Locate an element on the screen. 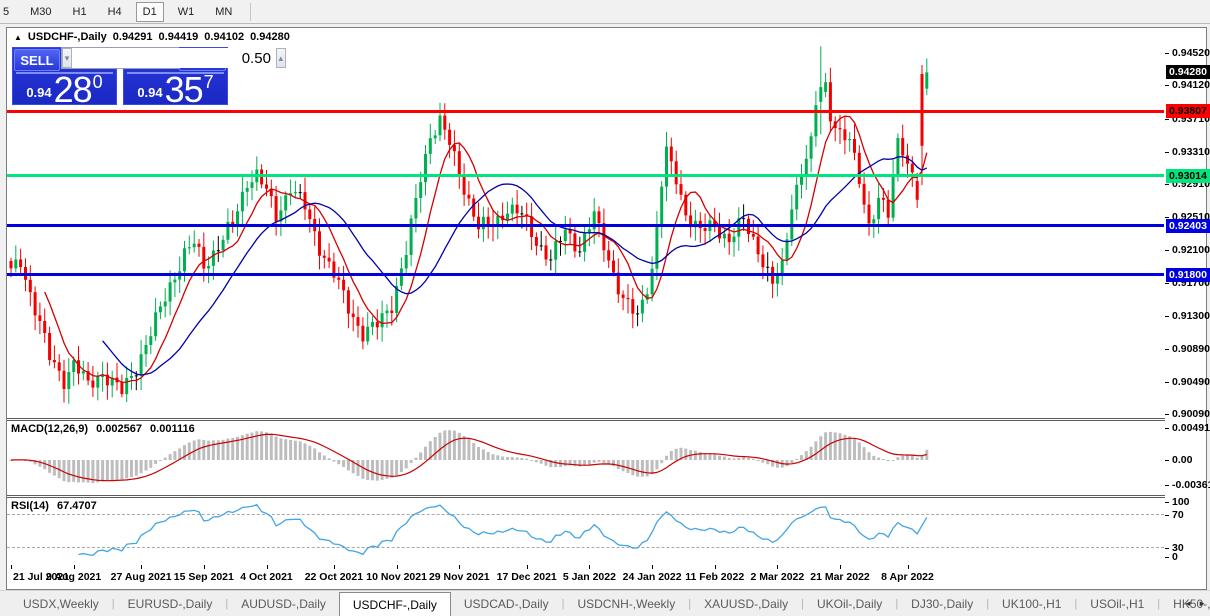 This screenshot has height=616, width=1210. date-label: 27 Aug 2021 is located at coordinates (141, 577).